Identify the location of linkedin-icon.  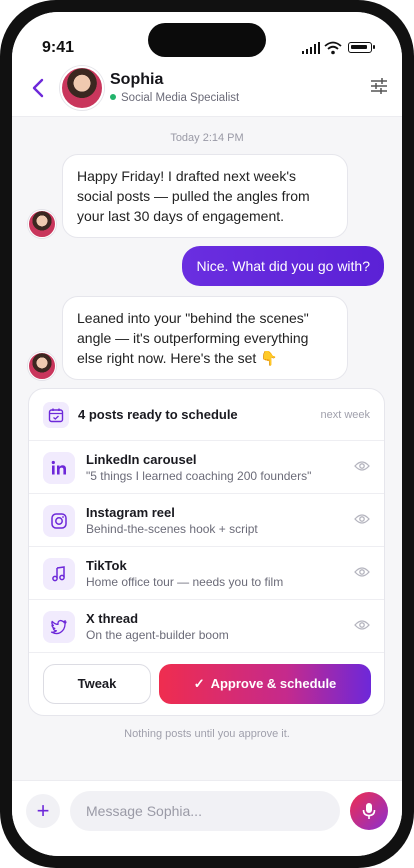
(59, 468).